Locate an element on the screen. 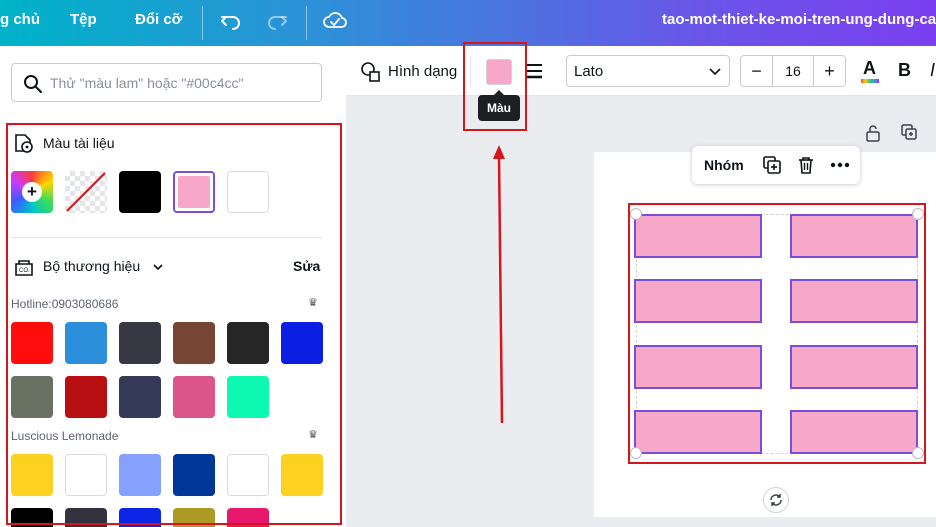  decrease-font-size-button: − is located at coordinates (757, 71).